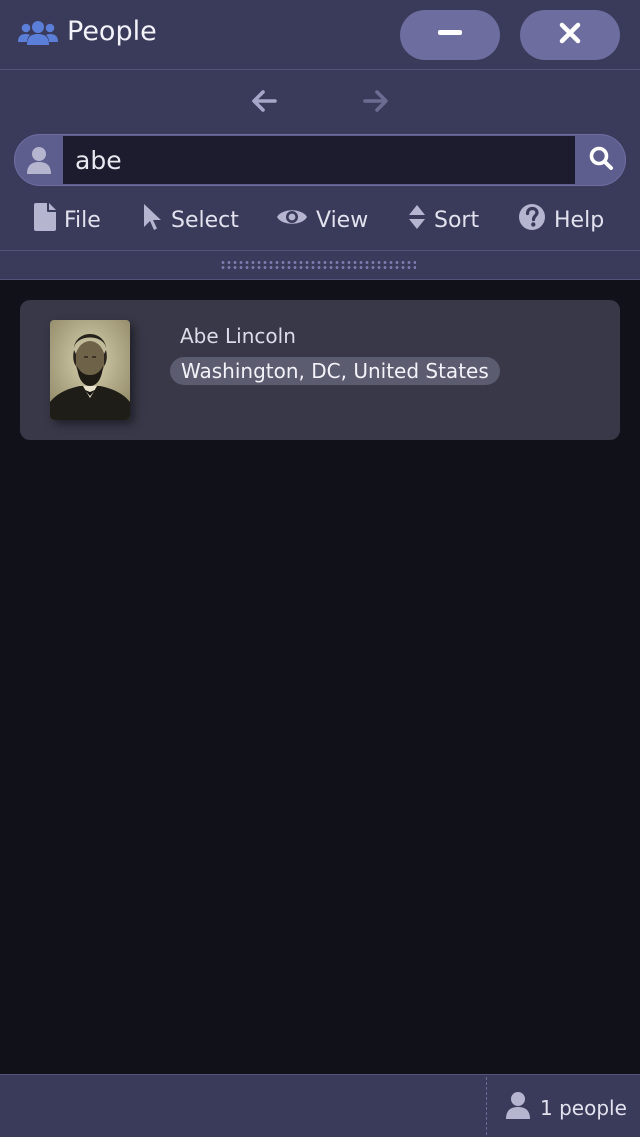  I want to click on drag-grip-icon, so click(318, 265).